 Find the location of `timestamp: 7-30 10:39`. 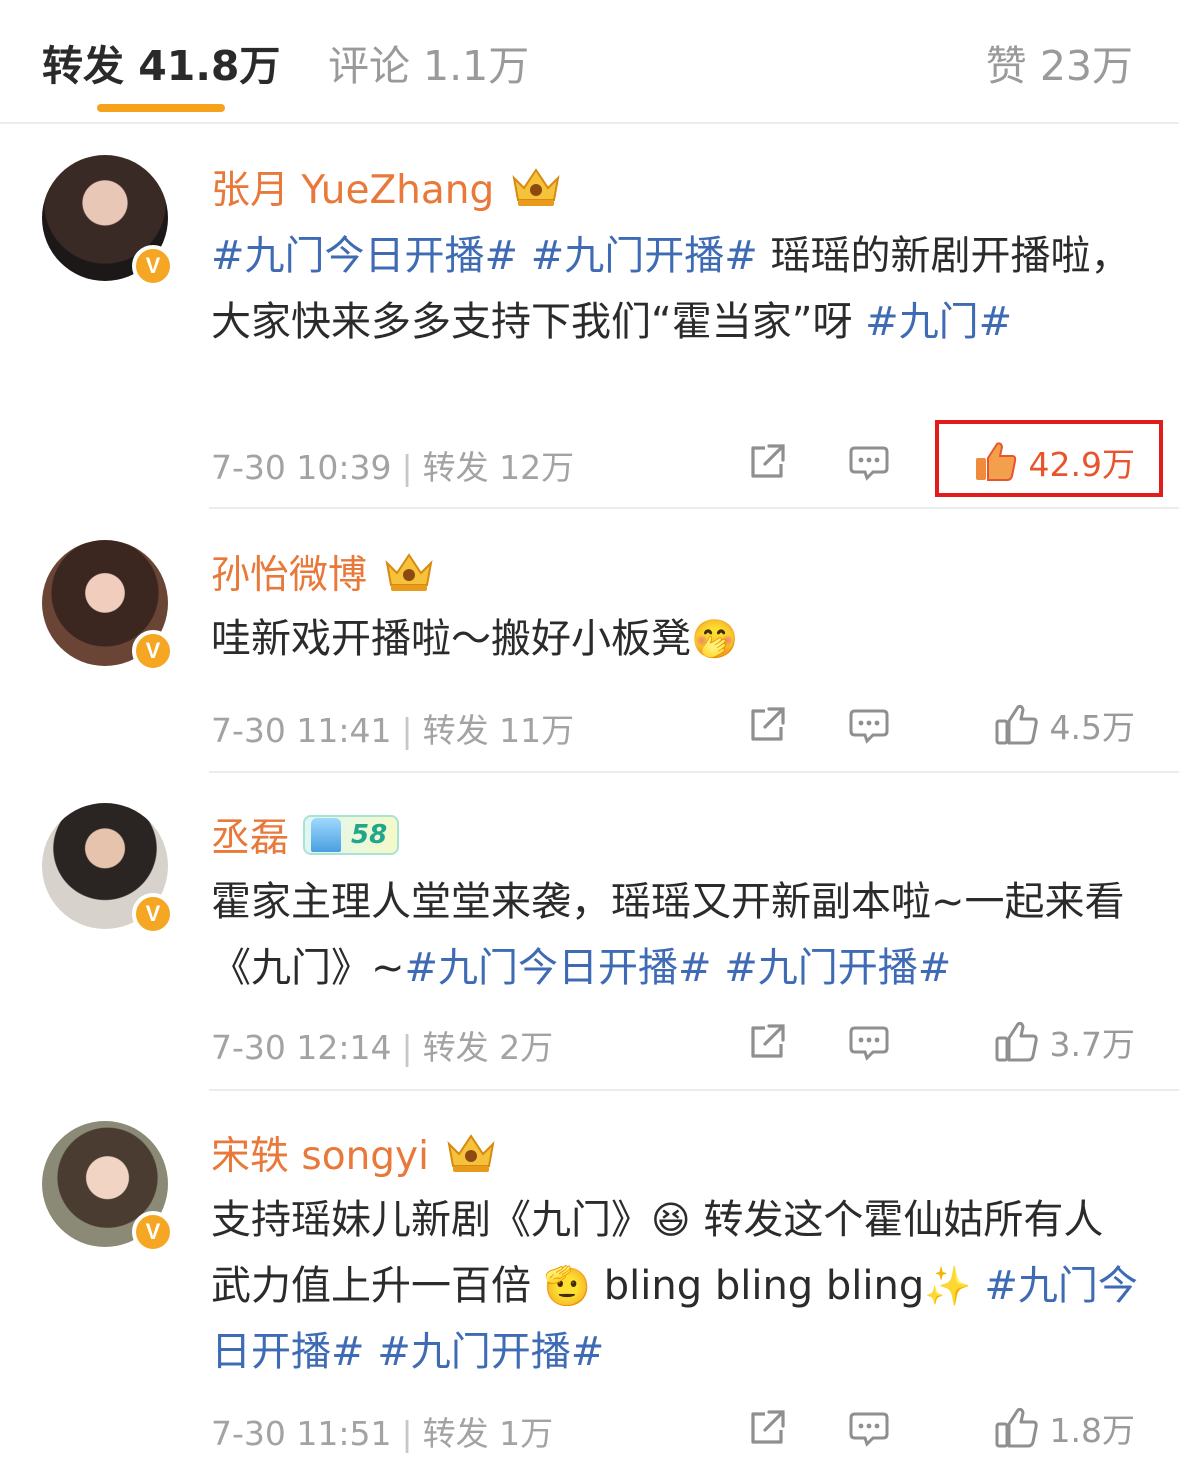

timestamp: 7-30 10:39 is located at coordinates (301, 467).